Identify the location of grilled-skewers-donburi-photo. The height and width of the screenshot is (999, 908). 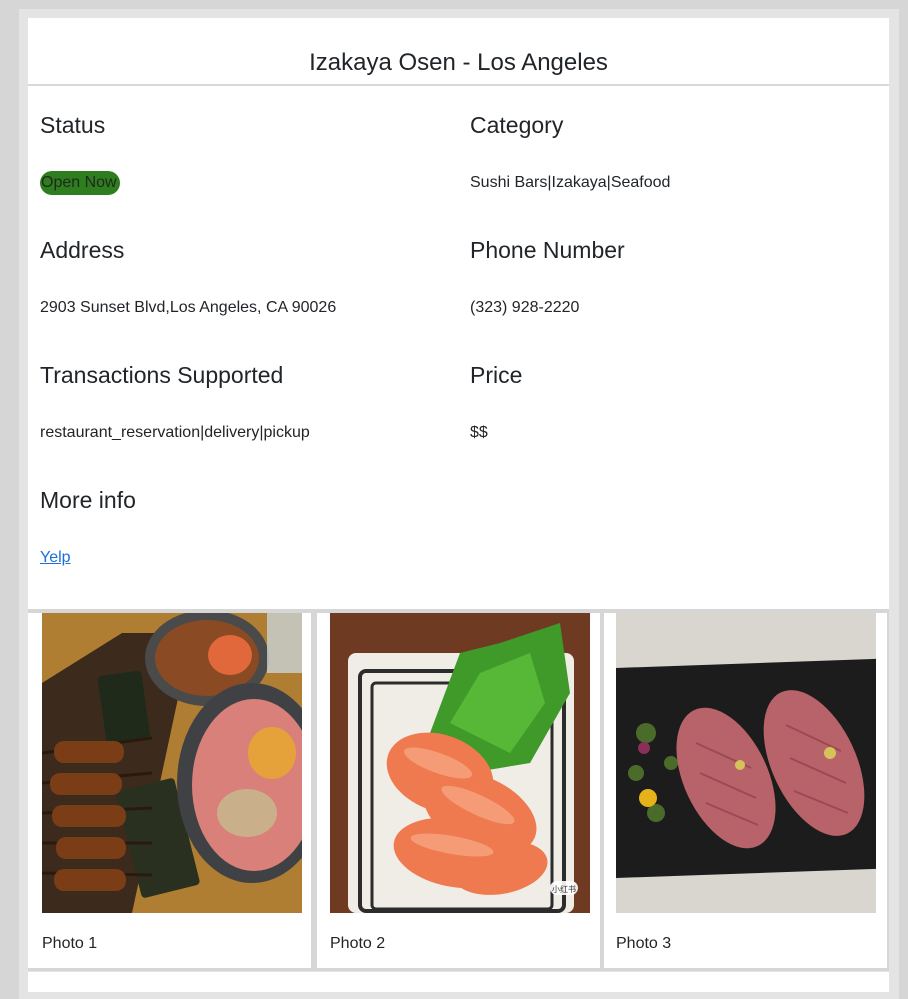
(172, 763).